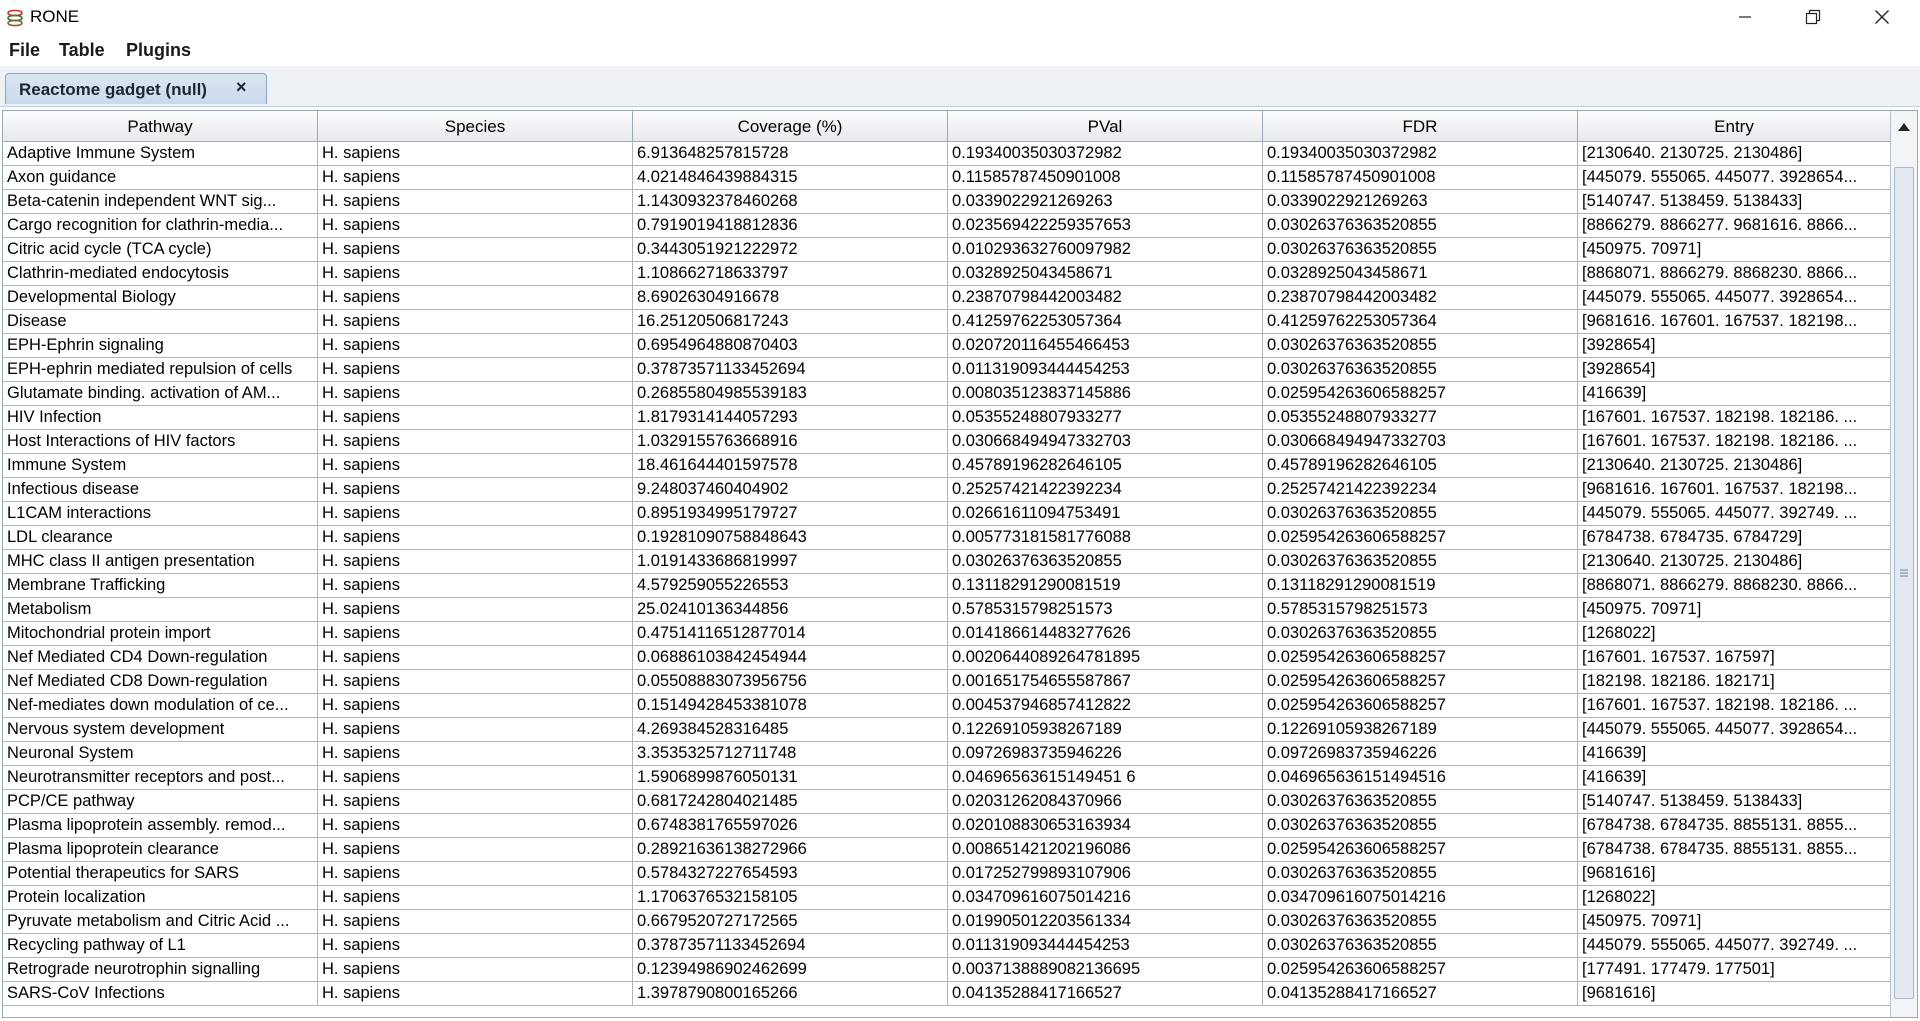 The height and width of the screenshot is (1021, 1920). I want to click on table-cell: 0.020720116455466453, so click(1105, 346).